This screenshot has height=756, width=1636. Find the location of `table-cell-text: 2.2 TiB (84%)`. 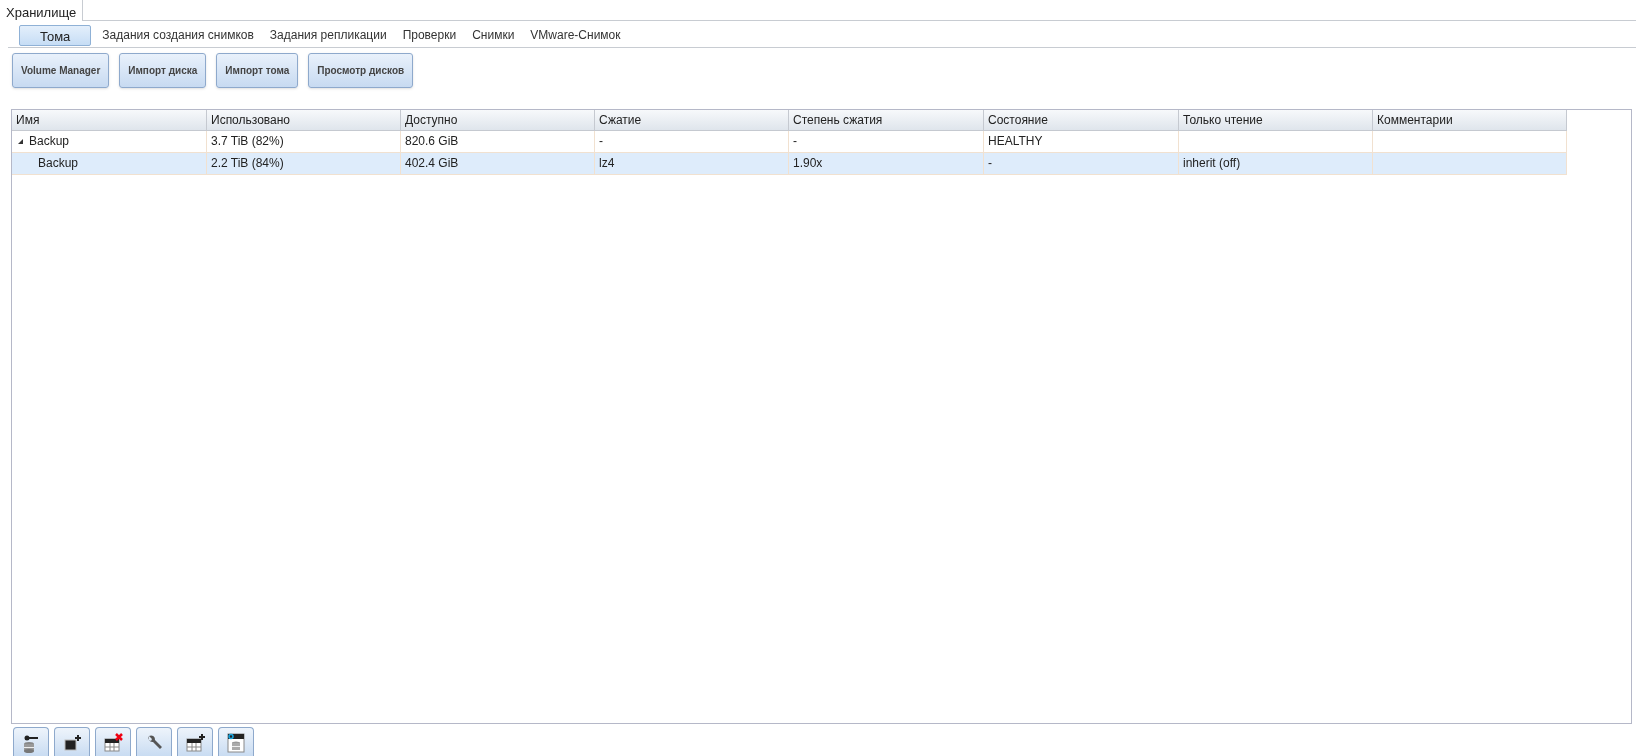

table-cell-text: 2.2 TiB (84%) is located at coordinates (247, 163).